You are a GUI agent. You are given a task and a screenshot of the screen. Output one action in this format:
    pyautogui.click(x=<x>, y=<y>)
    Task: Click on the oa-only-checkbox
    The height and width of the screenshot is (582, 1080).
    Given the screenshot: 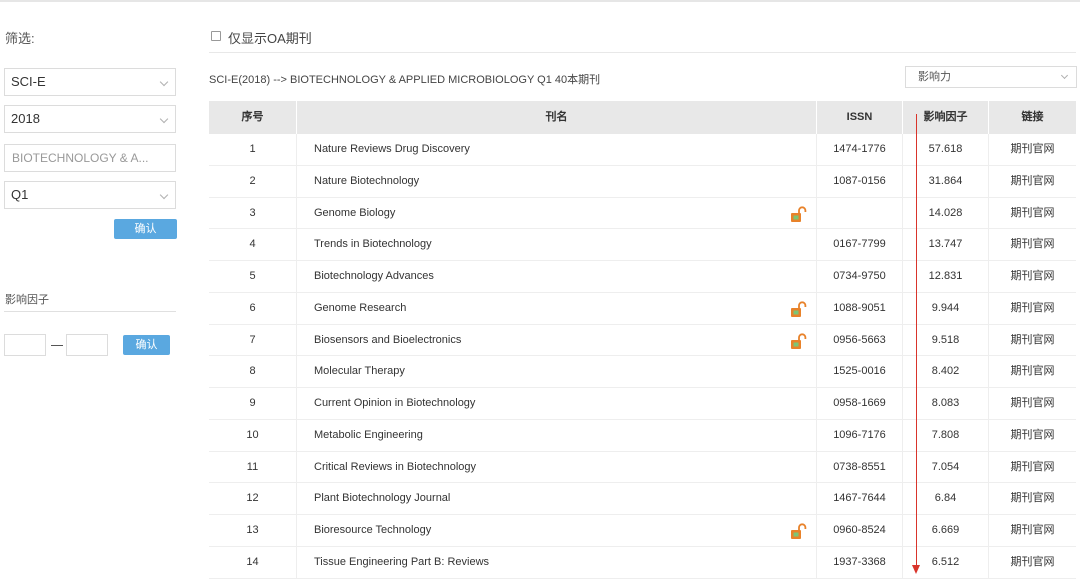 What is the action you would take?
    pyautogui.click(x=216, y=36)
    